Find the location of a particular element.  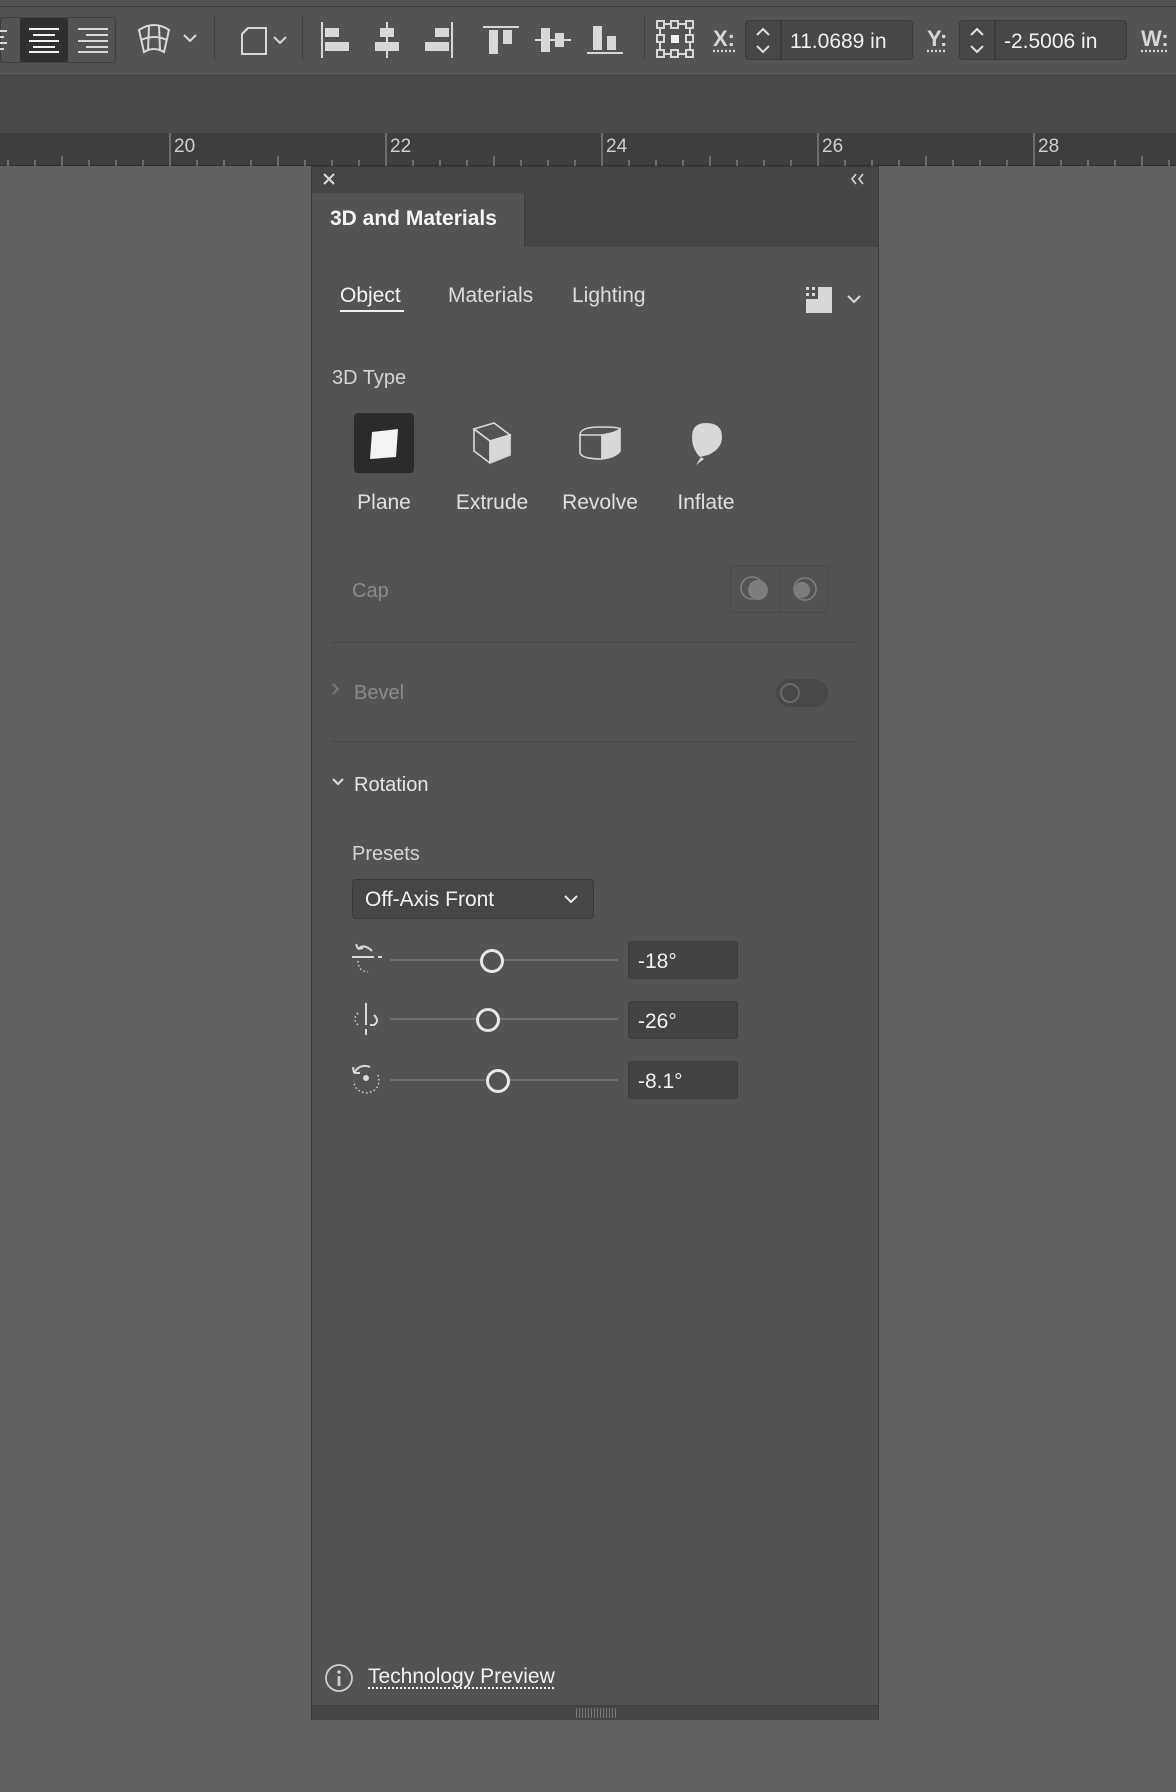

cap-label: Cap is located at coordinates (370, 591).